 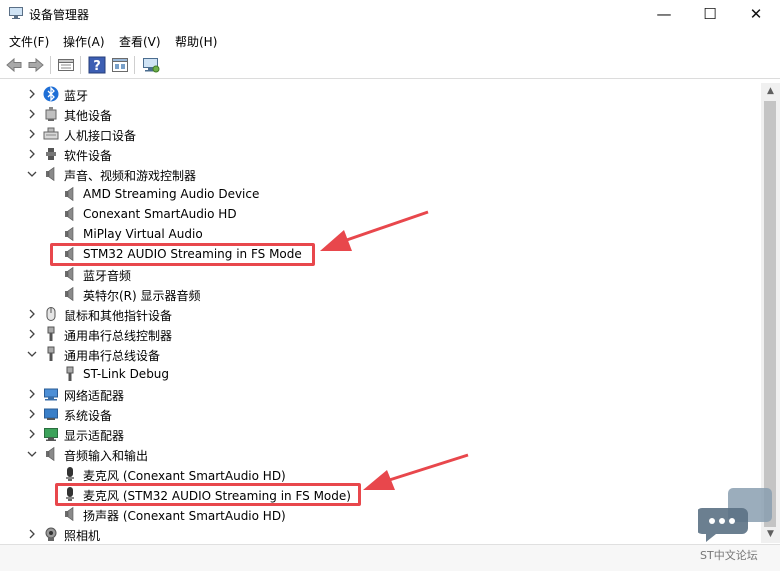 I want to click on display-icon, so click(x=51, y=434).